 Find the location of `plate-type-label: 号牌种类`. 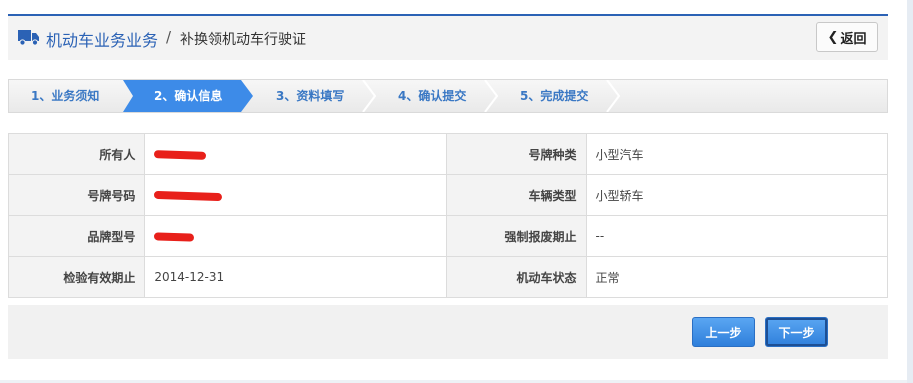

plate-type-label: 号牌种类 is located at coordinates (516, 154).